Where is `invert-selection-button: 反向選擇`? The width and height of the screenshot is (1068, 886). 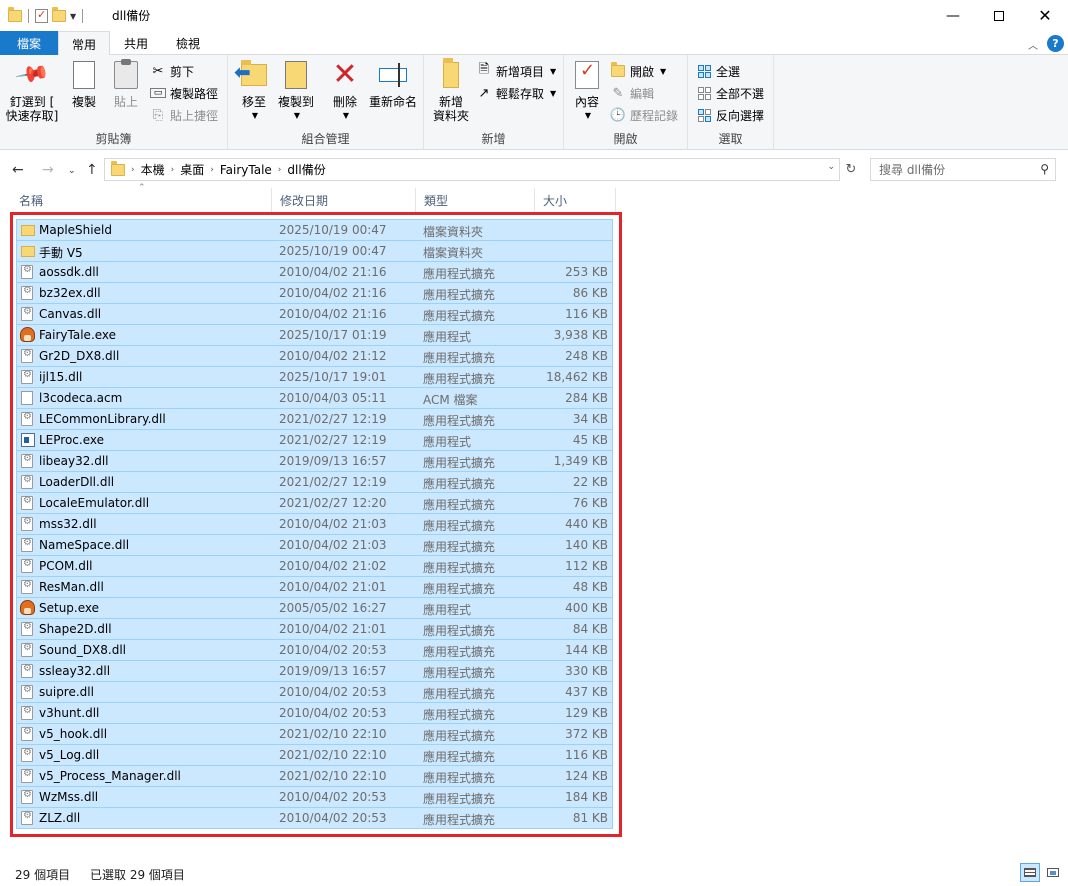 invert-selection-button: 反向選擇 is located at coordinates (730, 115).